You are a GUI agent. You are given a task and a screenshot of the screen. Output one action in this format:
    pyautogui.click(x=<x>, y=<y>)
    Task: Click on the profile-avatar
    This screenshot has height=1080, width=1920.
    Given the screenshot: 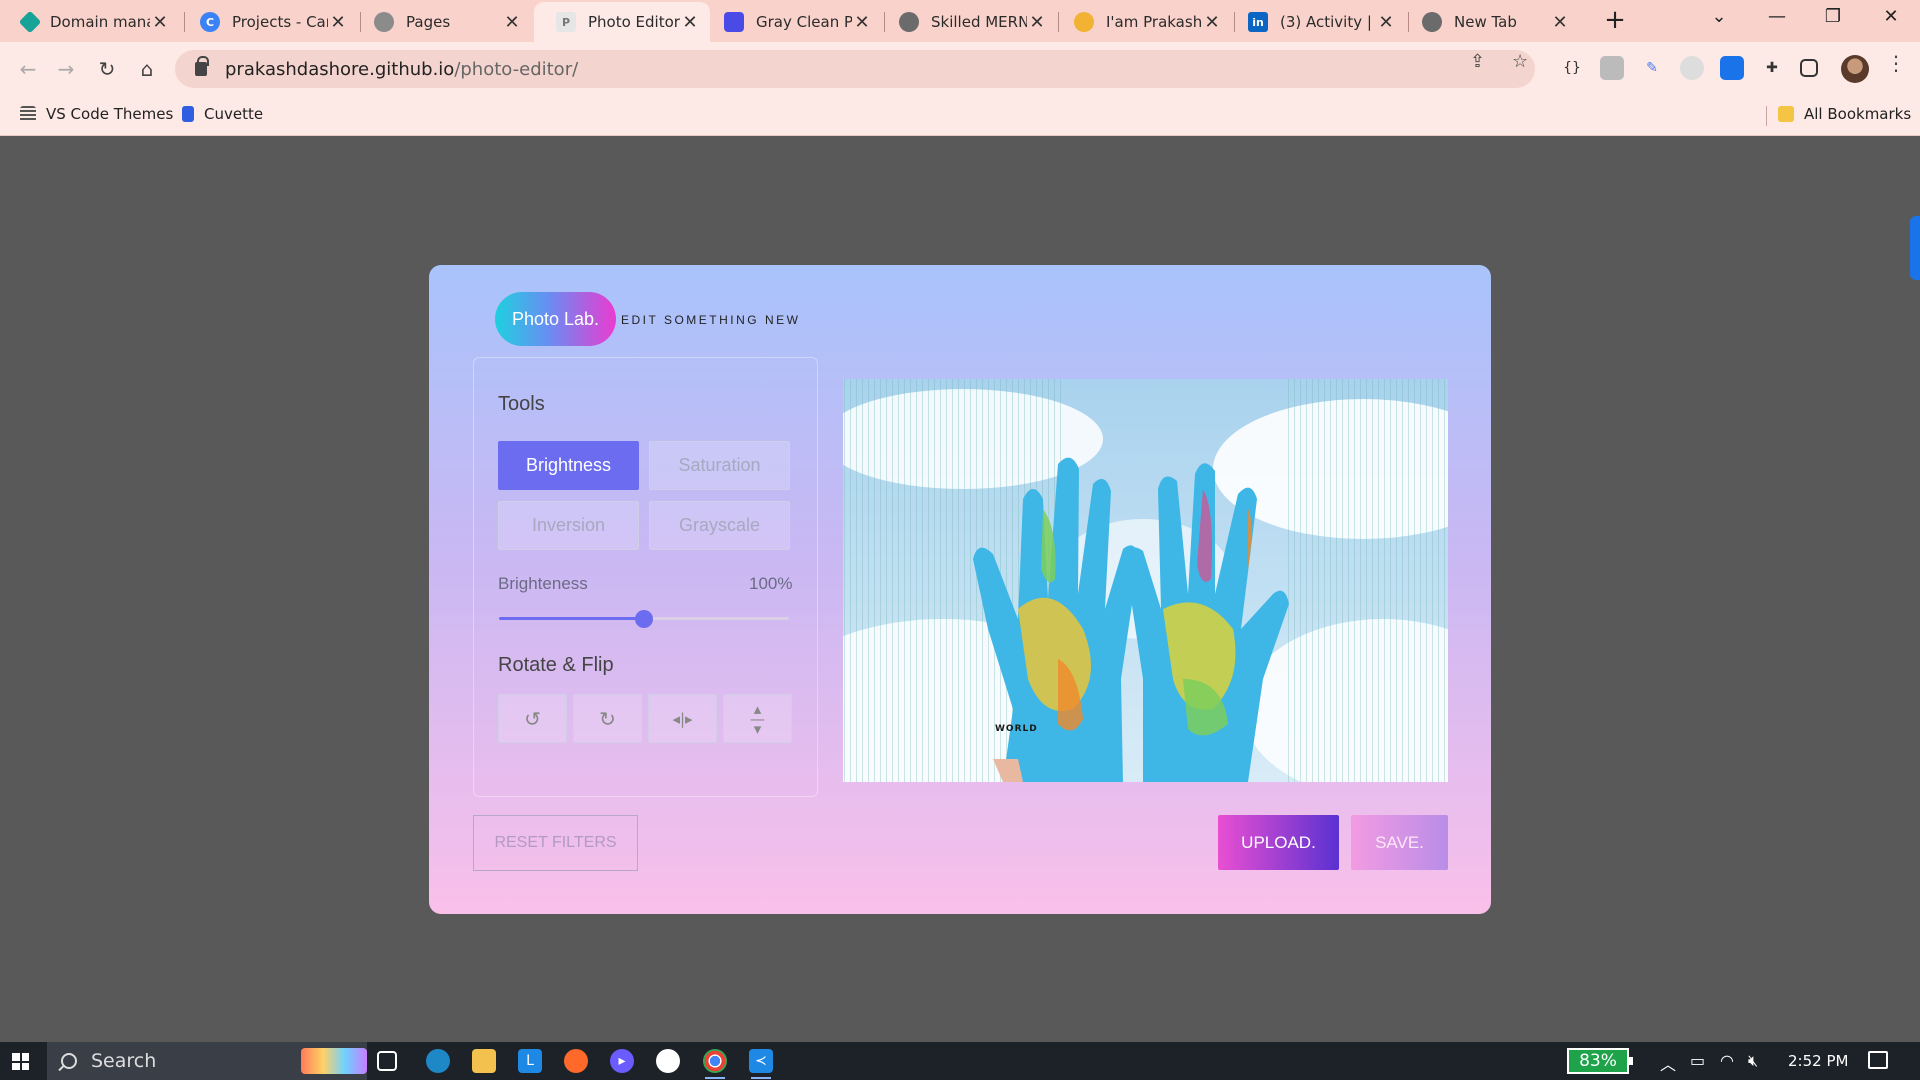 What is the action you would take?
    pyautogui.click(x=1855, y=69)
    